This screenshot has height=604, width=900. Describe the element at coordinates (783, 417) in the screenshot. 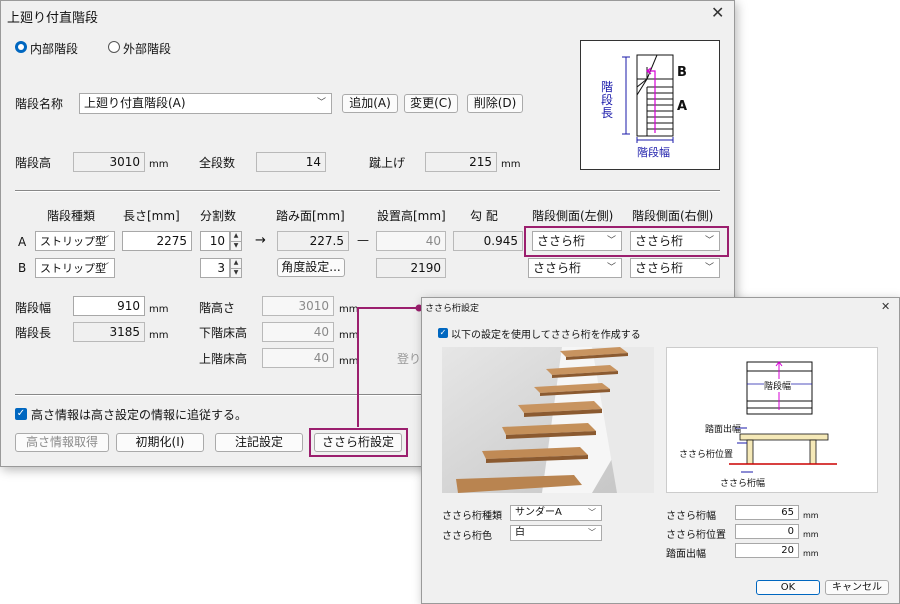

I see `section-svg` at that location.